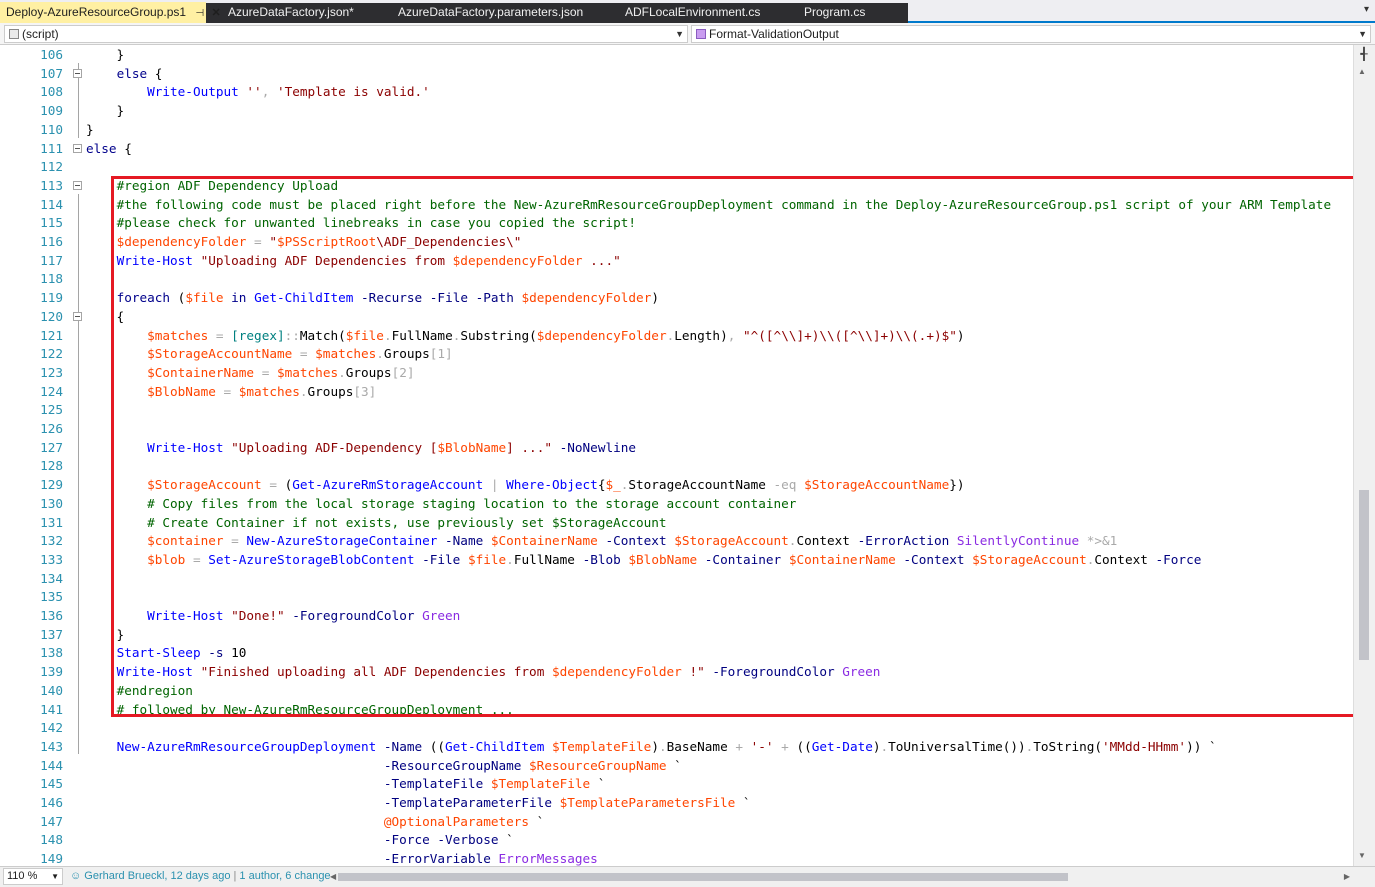 The width and height of the screenshot is (1375, 887). Describe the element at coordinates (199, 13) in the screenshot. I see `pin-icon: ⊣` at that location.